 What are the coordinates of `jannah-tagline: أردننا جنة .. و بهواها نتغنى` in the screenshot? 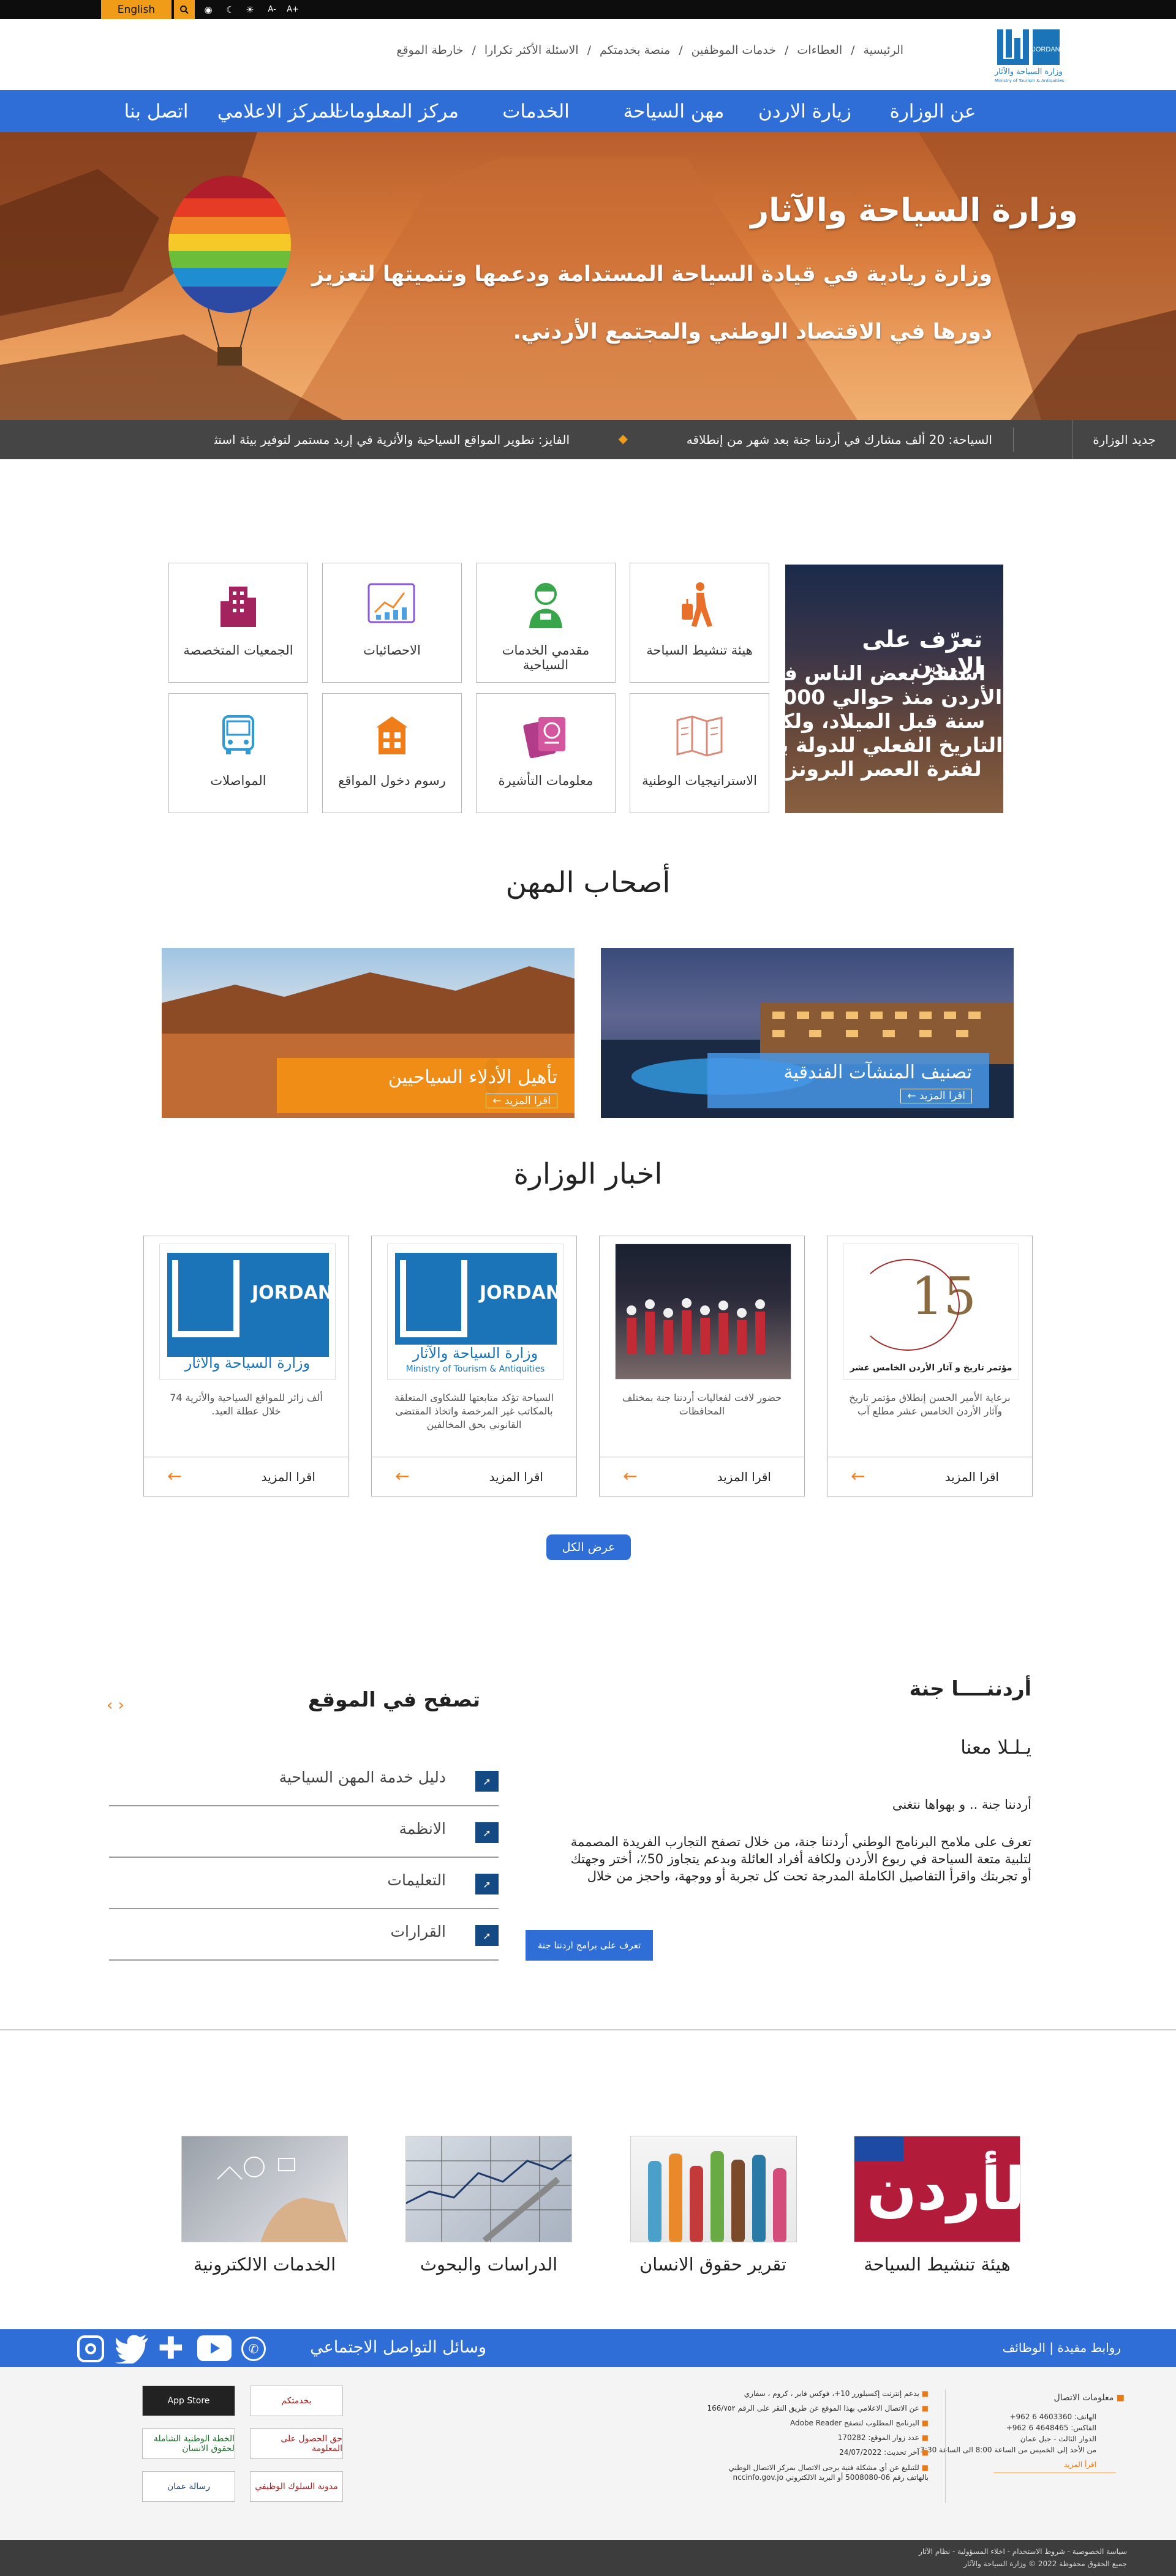 It's located at (962, 1804).